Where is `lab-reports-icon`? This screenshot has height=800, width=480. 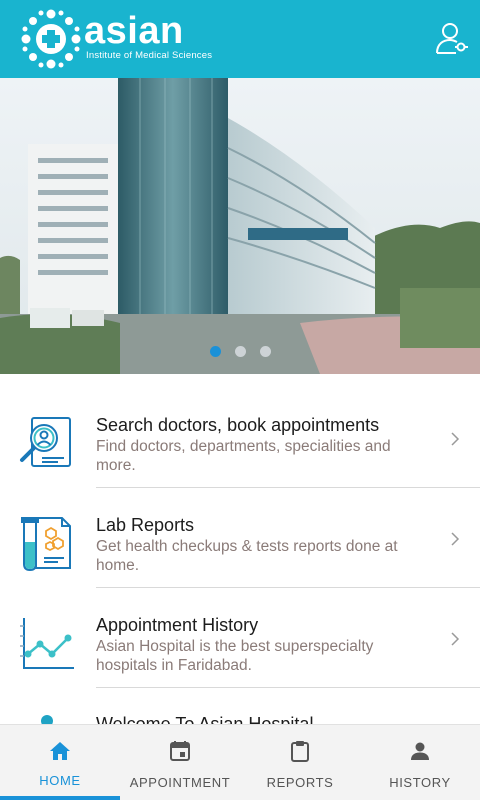 lab-reports-icon is located at coordinates (46, 544).